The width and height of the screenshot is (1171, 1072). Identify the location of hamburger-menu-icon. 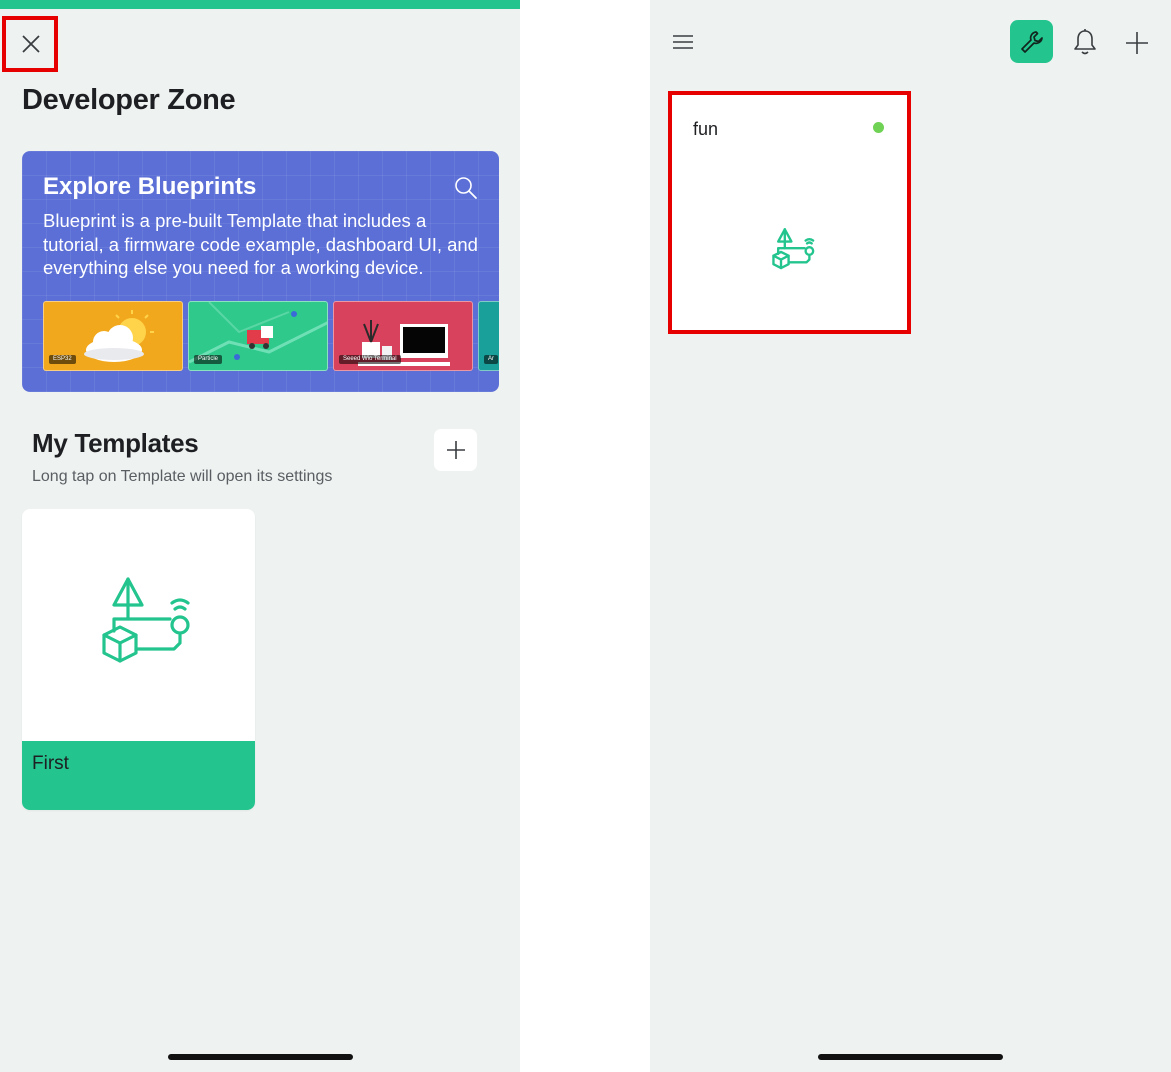
(683, 42).